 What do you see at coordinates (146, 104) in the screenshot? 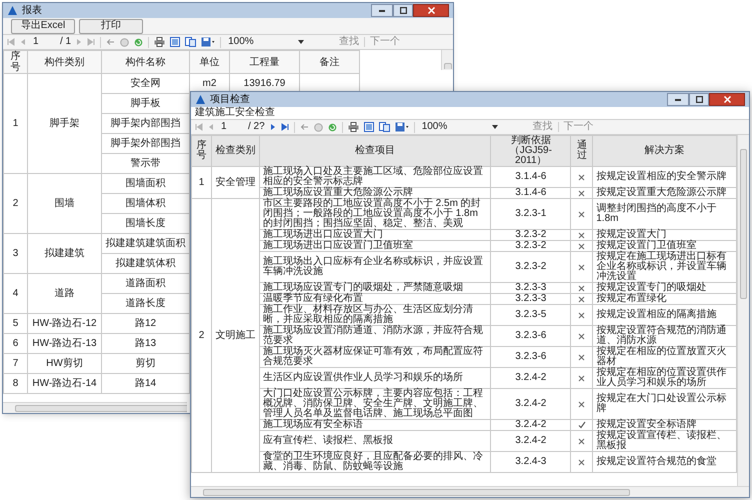
I see `table-cell: 脚手板` at bounding box center [146, 104].